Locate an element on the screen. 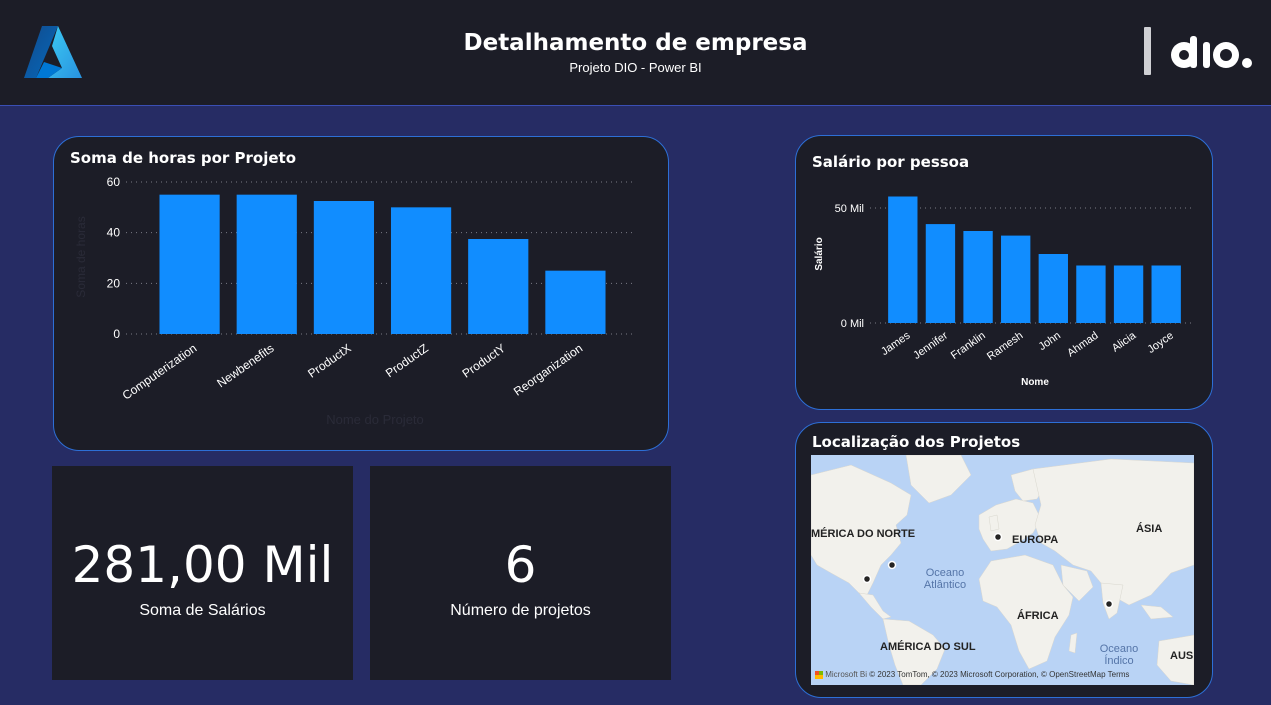 This screenshot has height=705, width=1271. x-tick-label: ProductY is located at coordinates (484, 361).